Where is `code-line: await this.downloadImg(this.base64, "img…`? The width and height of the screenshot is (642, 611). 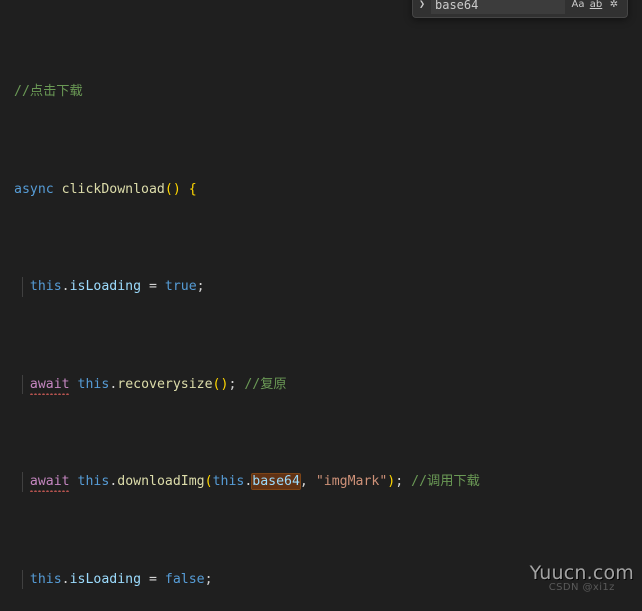 code-line: await this.downloadImg(this.base64, "img… is located at coordinates (321, 482).